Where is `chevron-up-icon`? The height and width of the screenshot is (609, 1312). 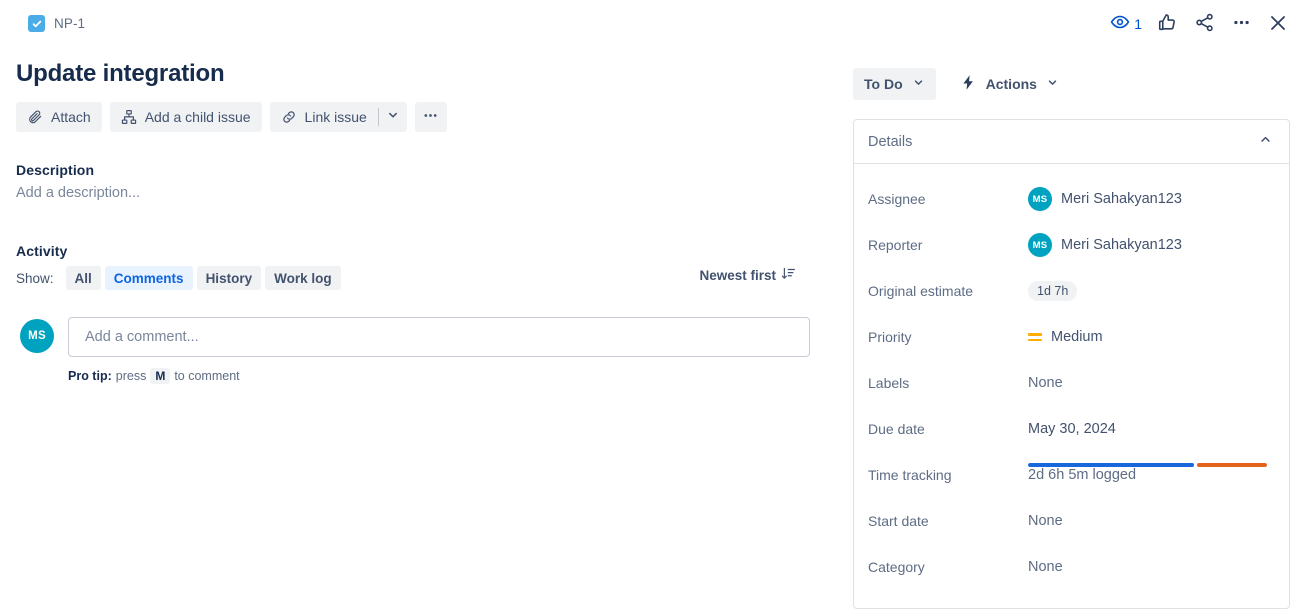 chevron-up-icon is located at coordinates (1265, 142).